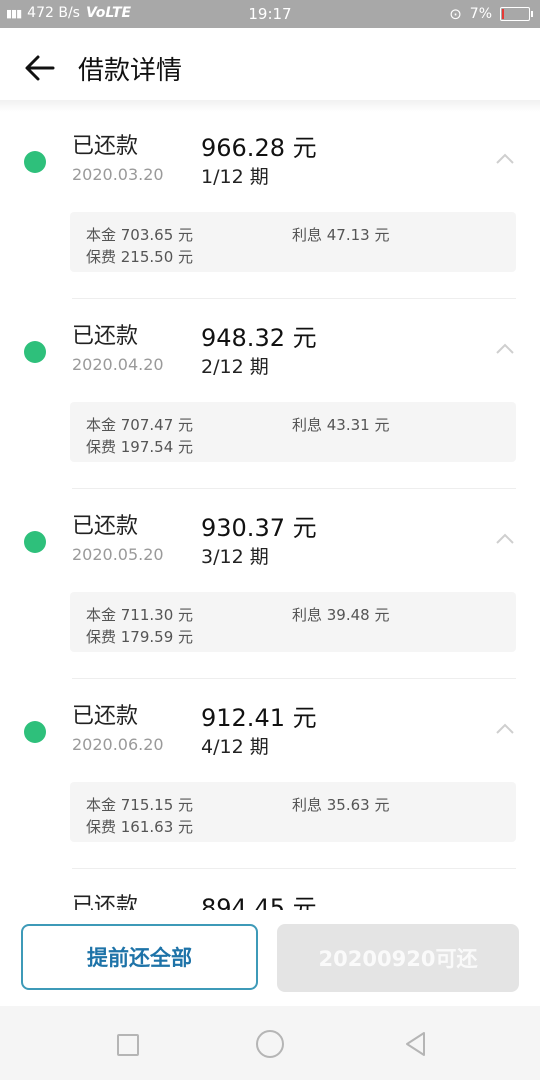 The height and width of the screenshot is (1080, 540). Describe the element at coordinates (140, 447) in the screenshot. I see `insurance-fee: 保费 197.54 元` at that location.